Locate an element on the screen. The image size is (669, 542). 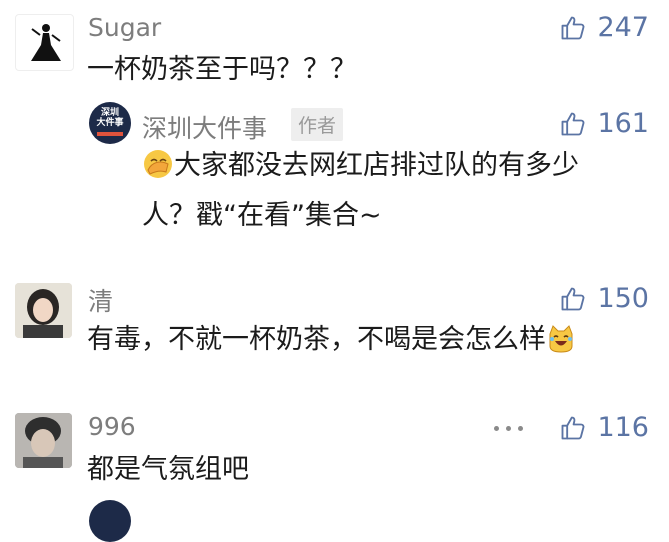
like-button: 150 is located at coordinates (604, 298).